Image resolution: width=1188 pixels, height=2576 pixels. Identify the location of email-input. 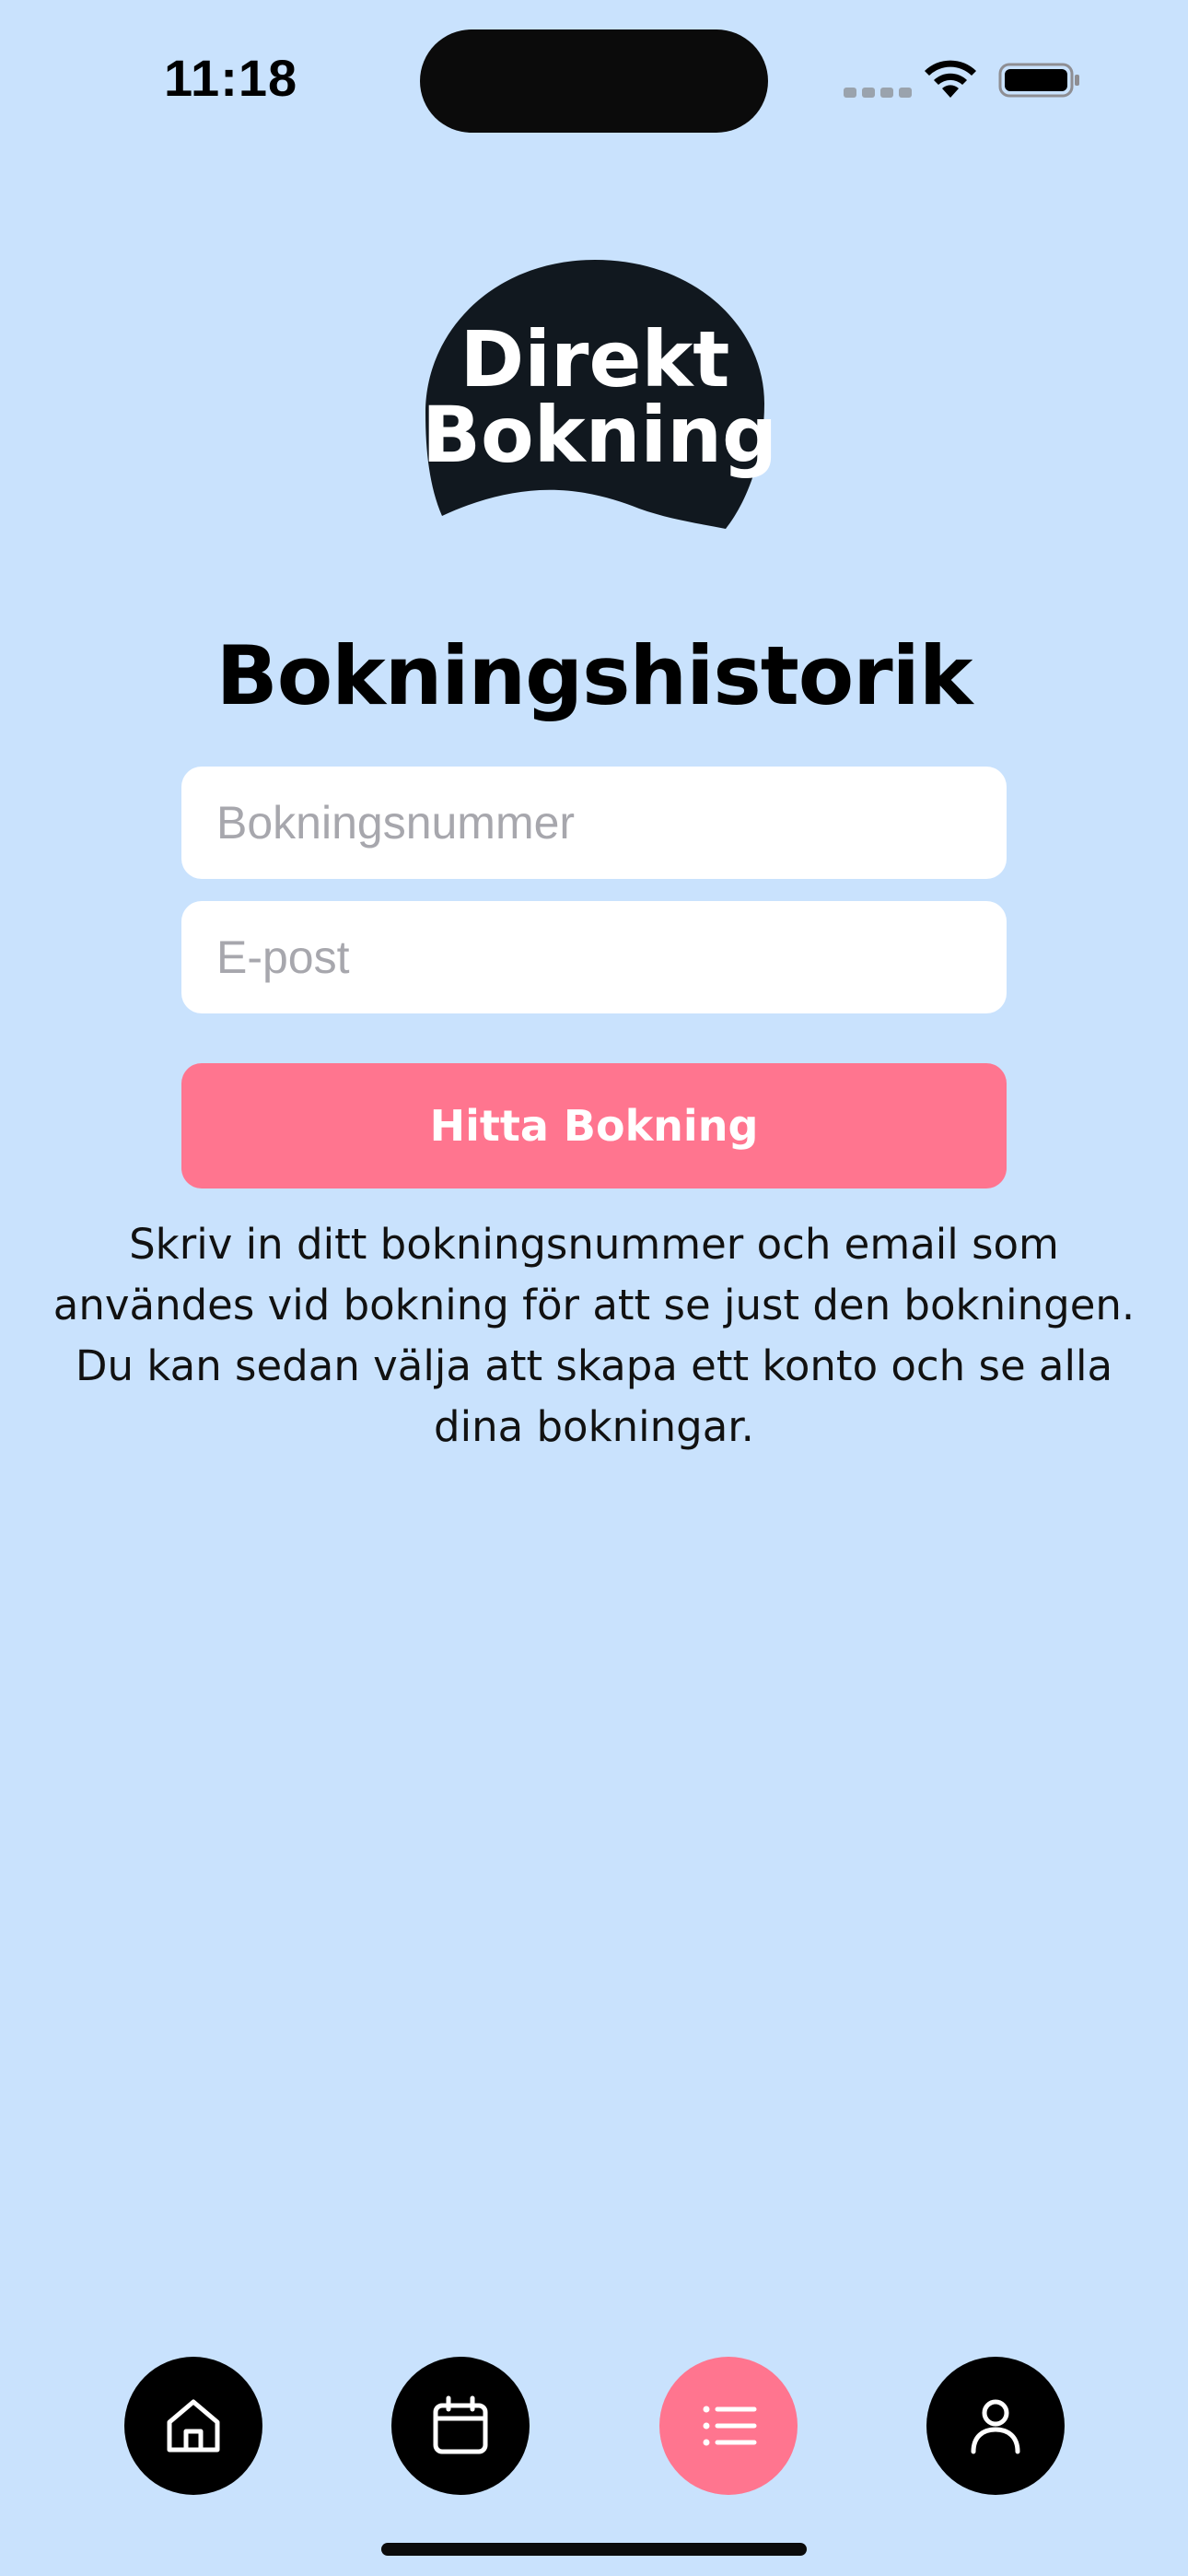
(594, 957).